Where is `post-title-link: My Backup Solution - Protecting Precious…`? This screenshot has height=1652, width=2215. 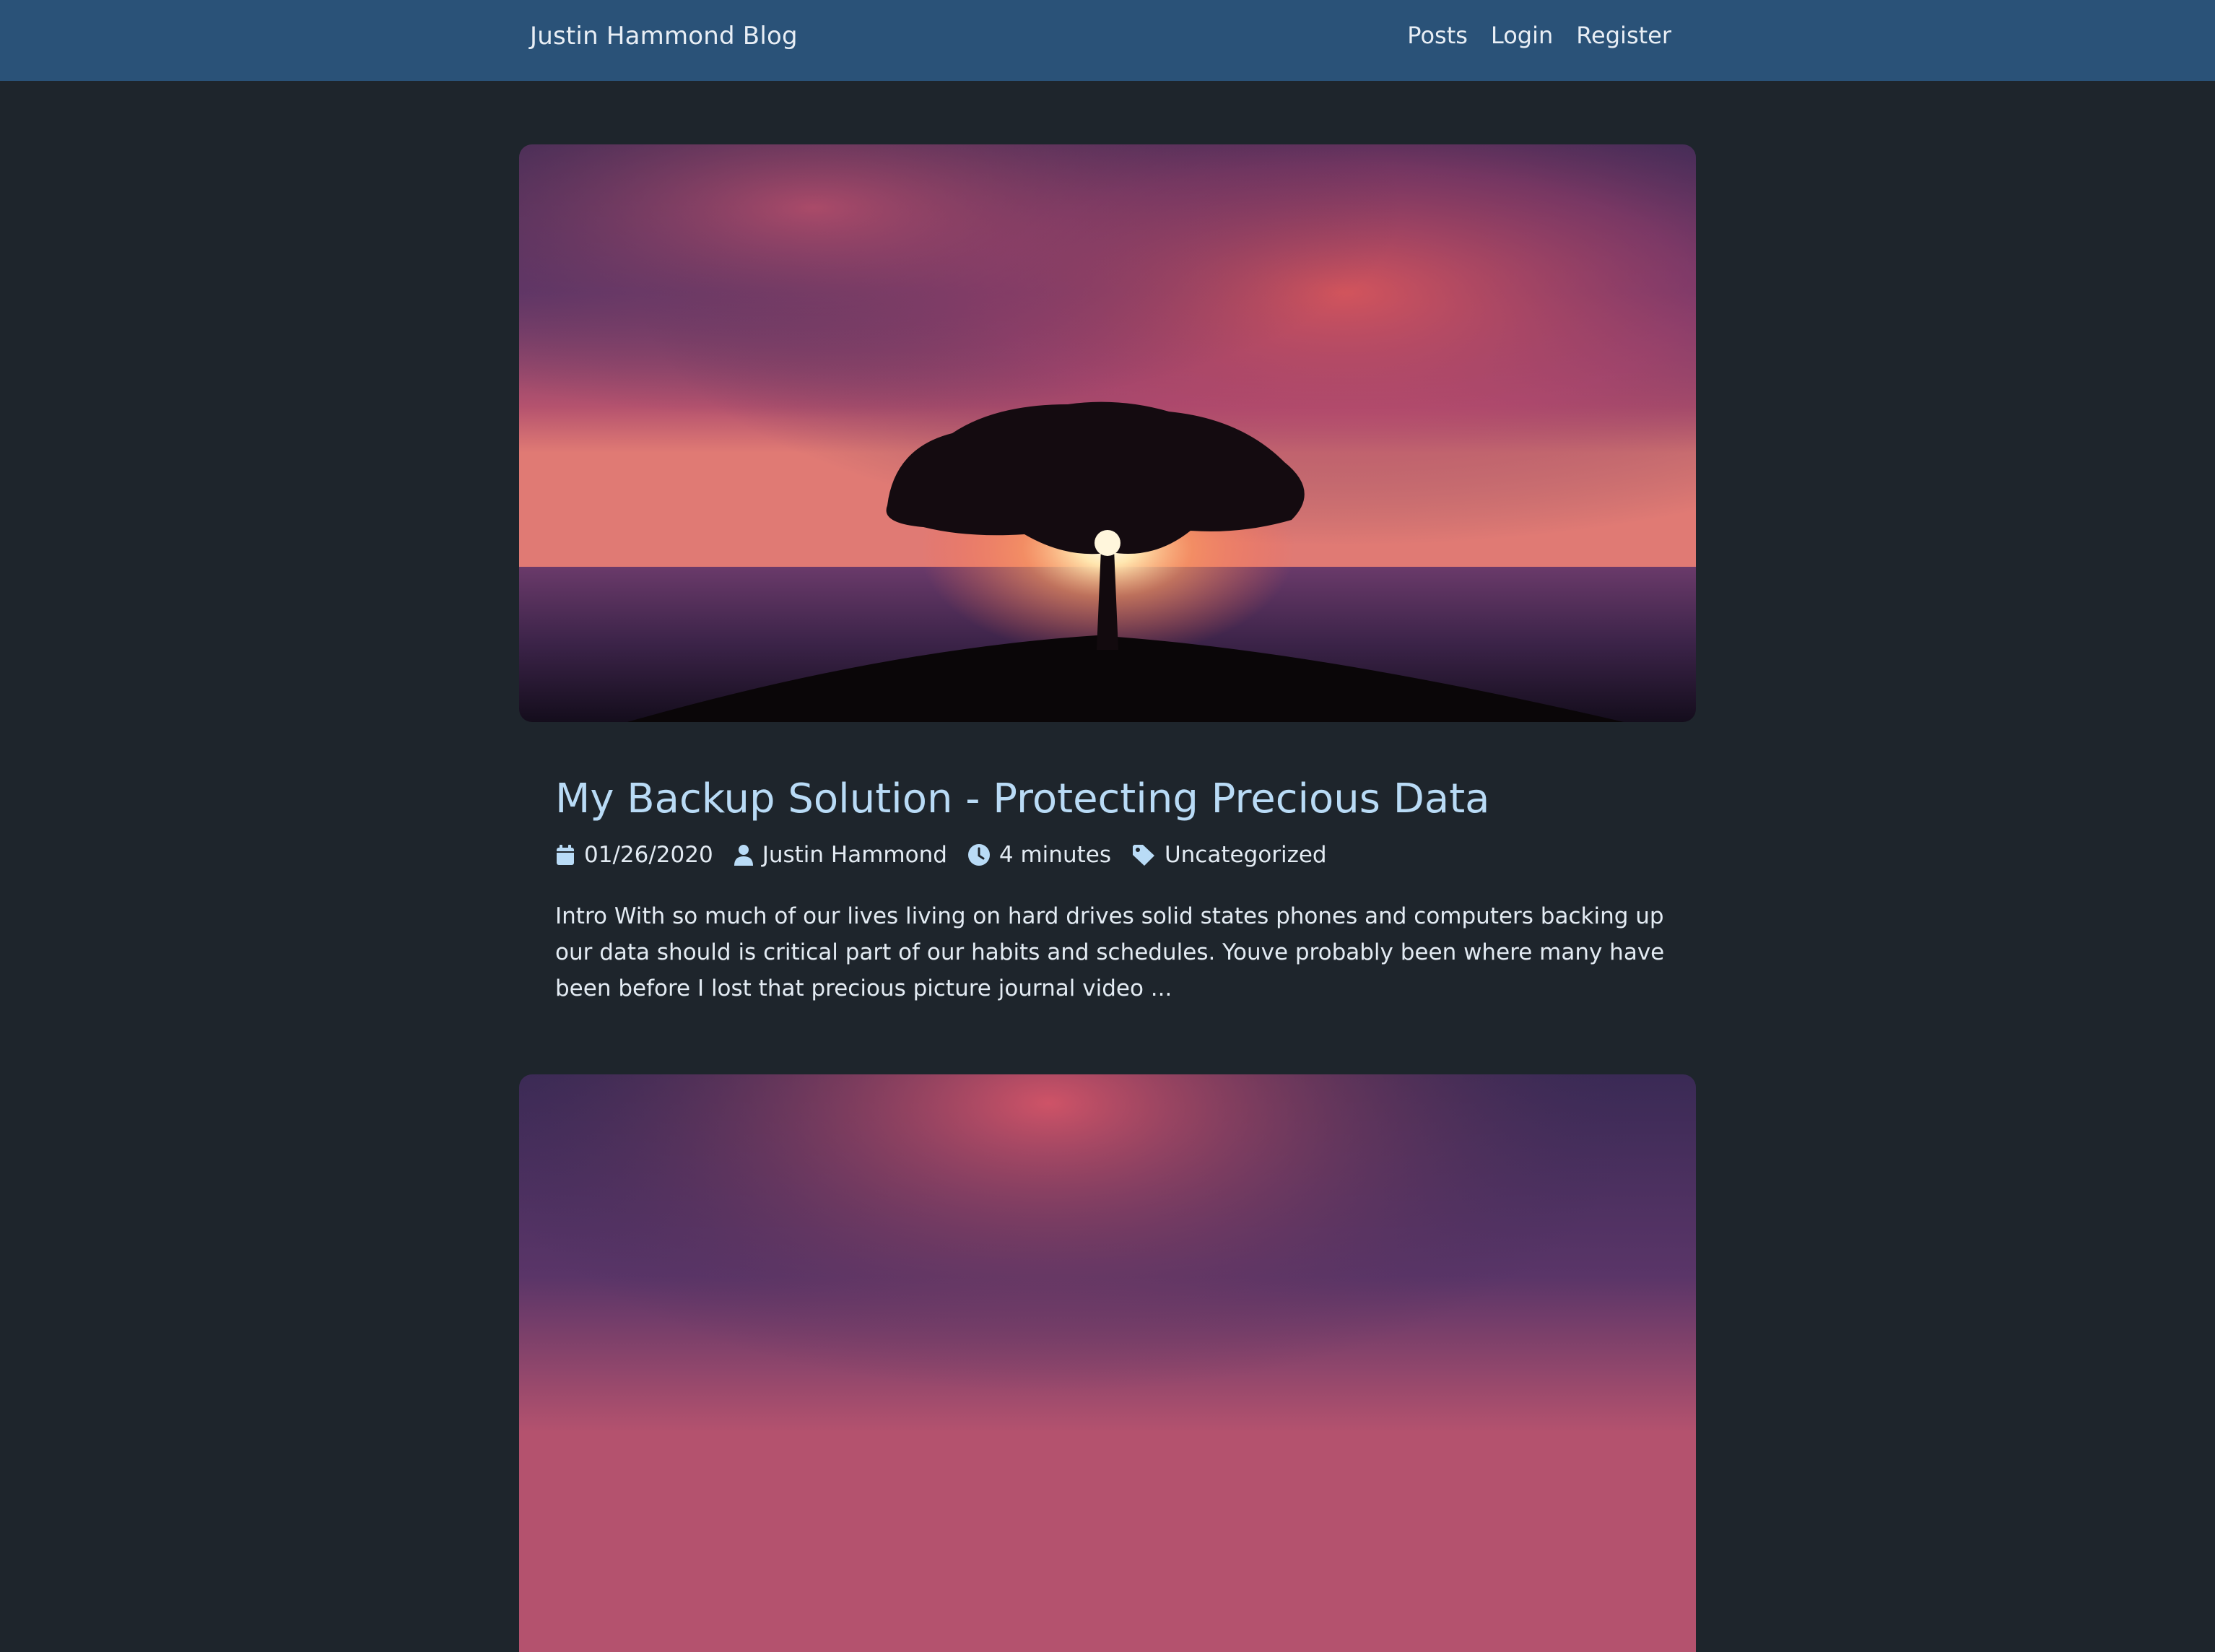
post-title-link: My Backup Solution - Protecting Precious… is located at coordinates (1022, 798).